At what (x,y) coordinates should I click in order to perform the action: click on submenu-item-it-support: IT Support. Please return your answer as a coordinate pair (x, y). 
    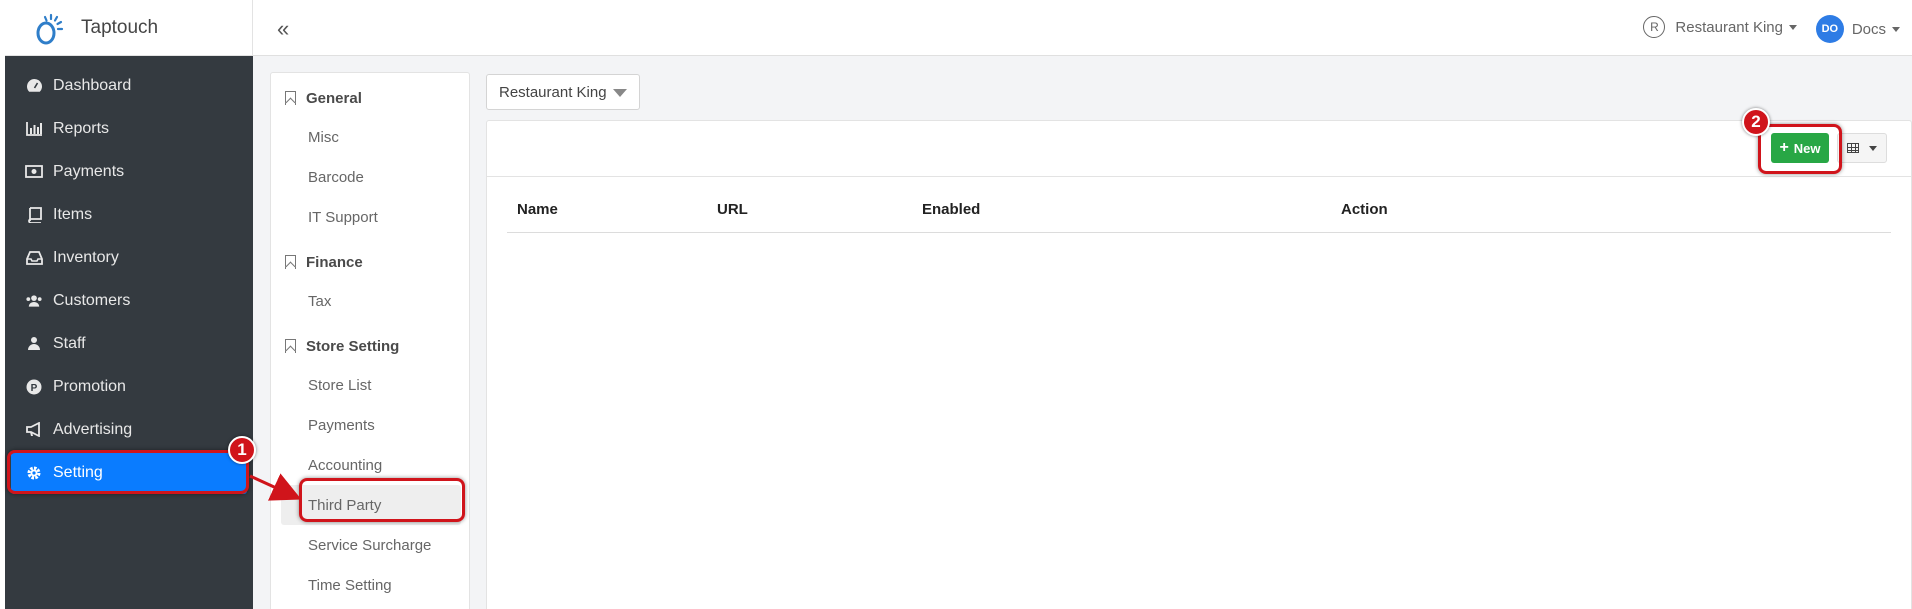
    Looking at the image, I should click on (370, 217).